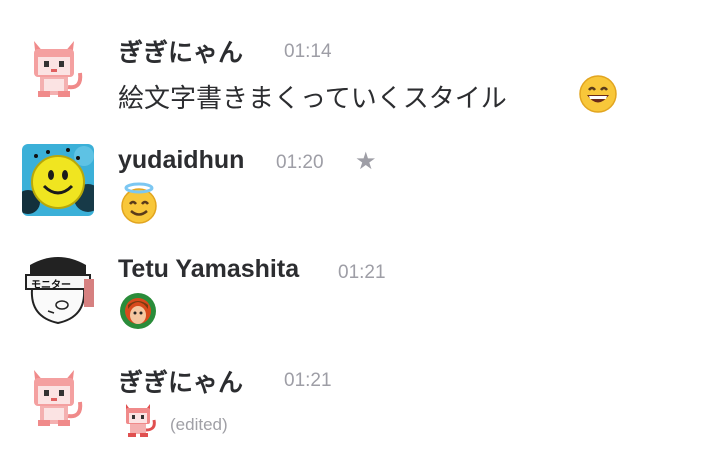 The height and width of the screenshot is (468, 704). What do you see at coordinates (181, 160) in the screenshot?
I see `author-name: yudaidhun` at bounding box center [181, 160].